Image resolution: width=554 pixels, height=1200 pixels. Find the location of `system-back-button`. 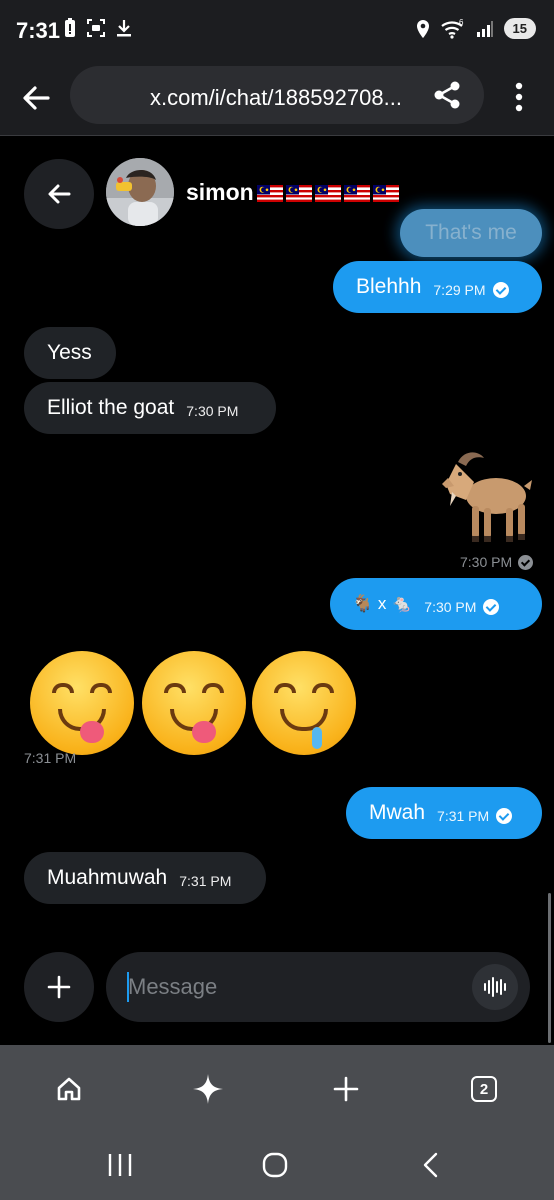

system-back-button is located at coordinates (430, 1165).